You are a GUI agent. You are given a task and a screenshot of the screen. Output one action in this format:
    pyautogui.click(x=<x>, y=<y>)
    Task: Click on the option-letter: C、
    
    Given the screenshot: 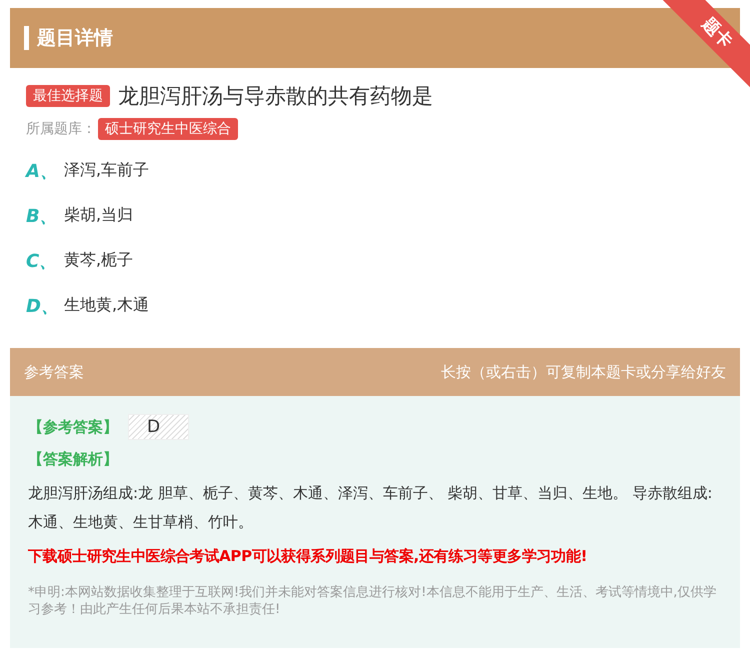 What is the action you would take?
    pyautogui.click(x=40, y=261)
    